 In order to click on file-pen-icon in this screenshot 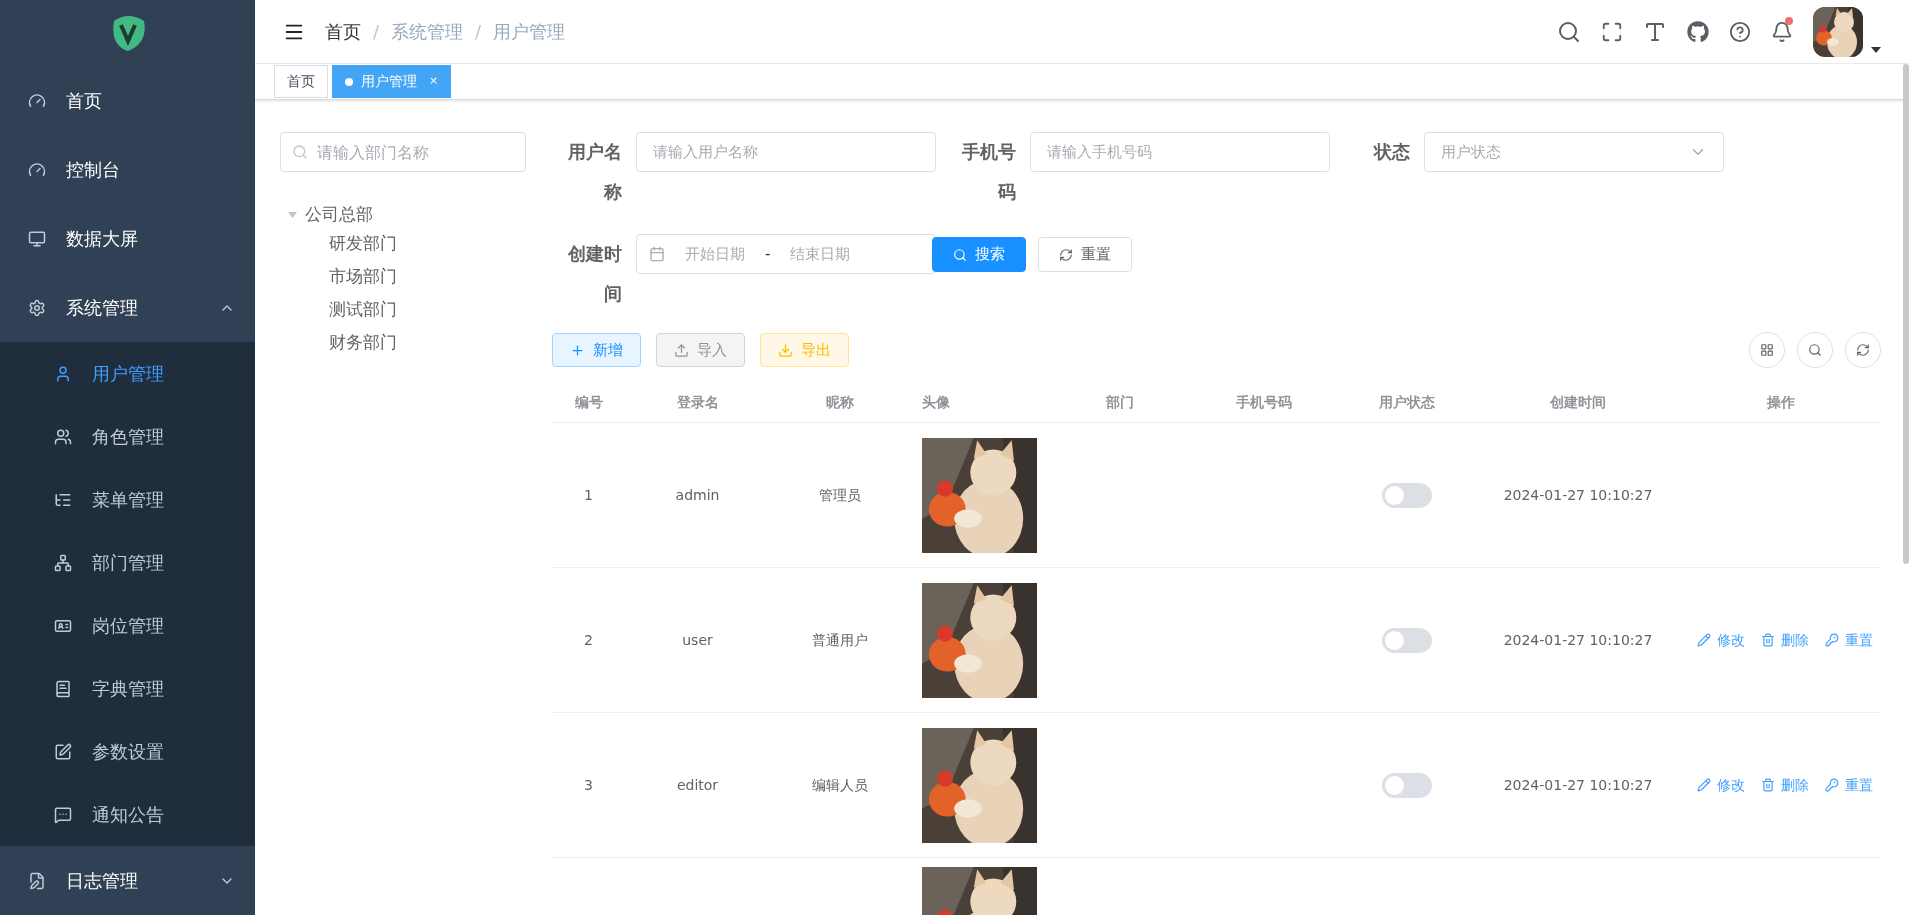, I will do `click(37, 880)`.